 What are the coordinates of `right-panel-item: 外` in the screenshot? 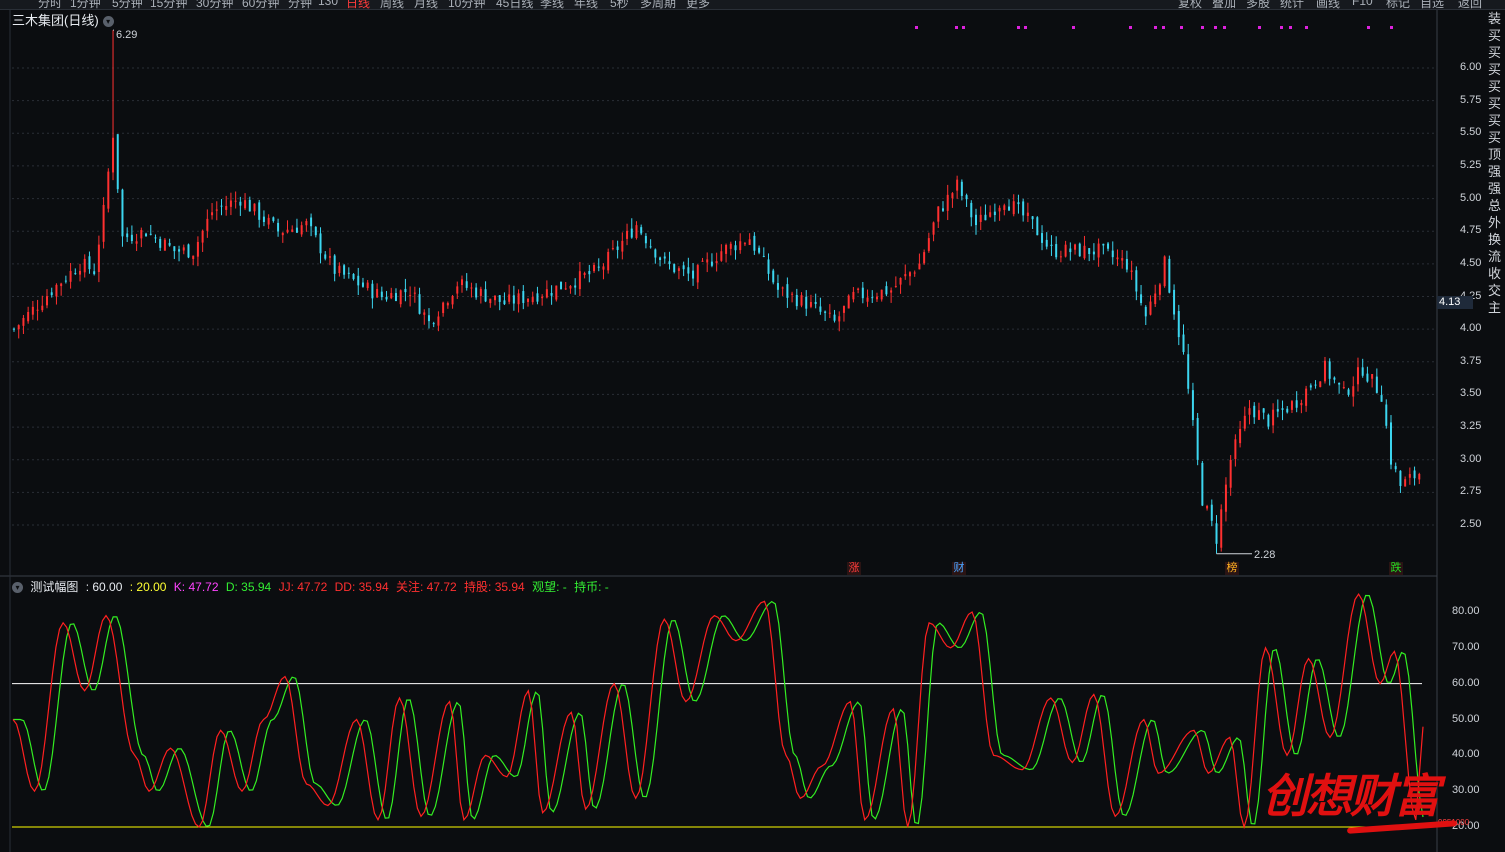 It's located at (1496, 222).